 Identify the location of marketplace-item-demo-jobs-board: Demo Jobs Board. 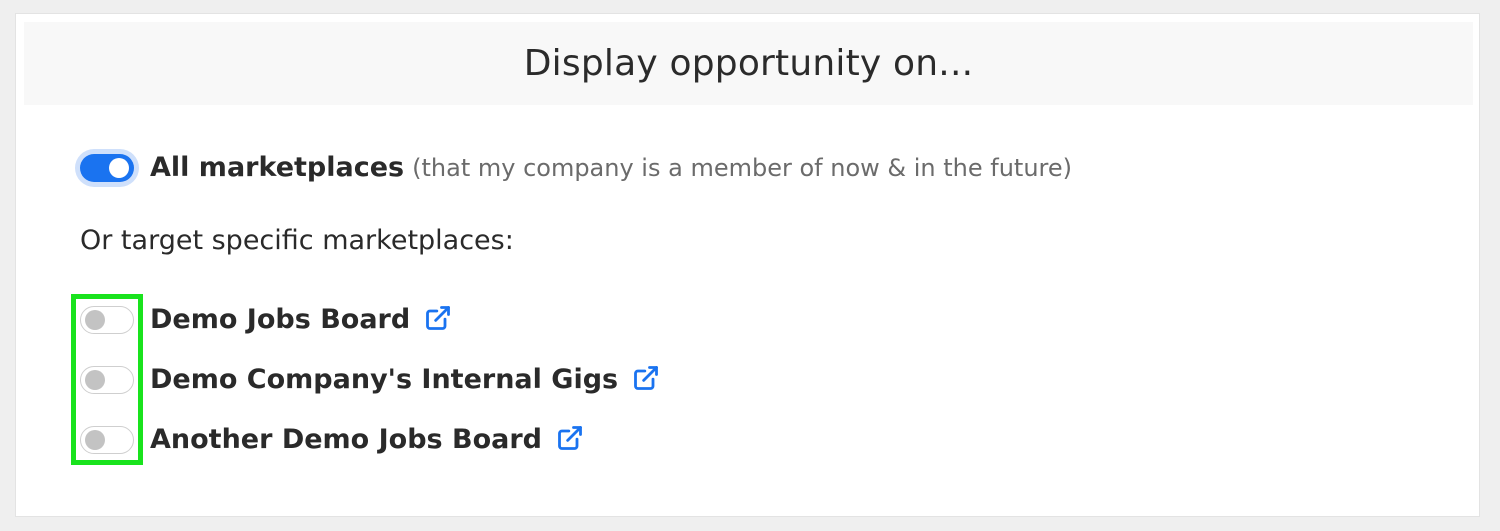
(301, 320).